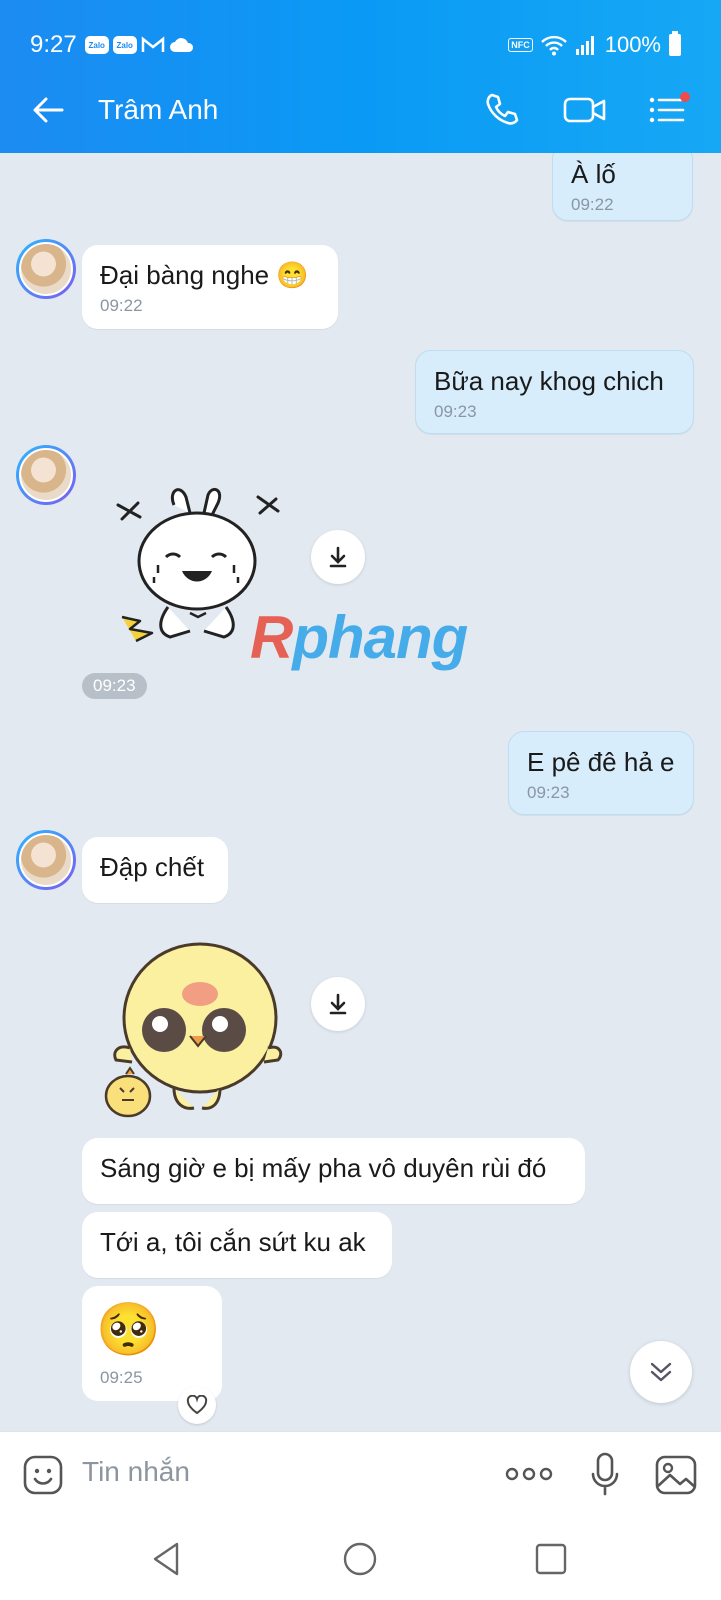 The height and width of the screenshot is (1600, 721). I want to click on image-gallery-icon, so click(676, 1475).